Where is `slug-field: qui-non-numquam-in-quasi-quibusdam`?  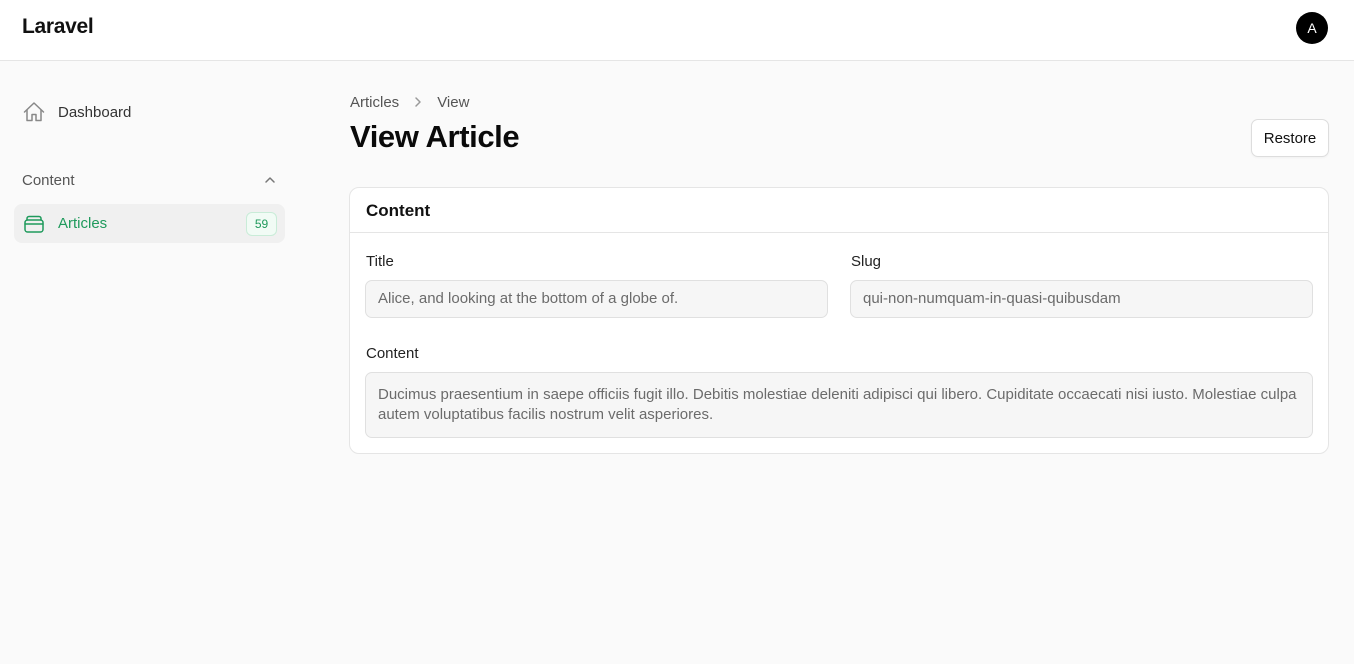
slug-field: qui-non-numquam-in-quasi-quibusdam is located at coordinates (1081, 299).